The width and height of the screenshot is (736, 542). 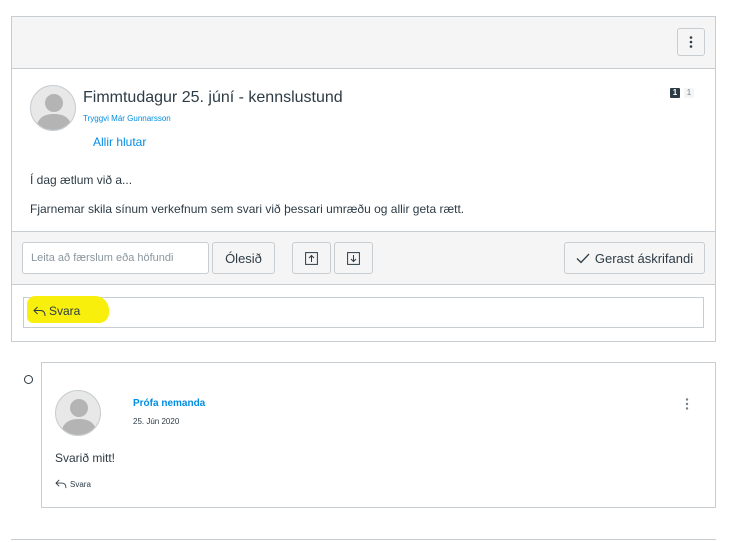 I want to click on entry-reply-button: Svara, so click(x=73, y=484).